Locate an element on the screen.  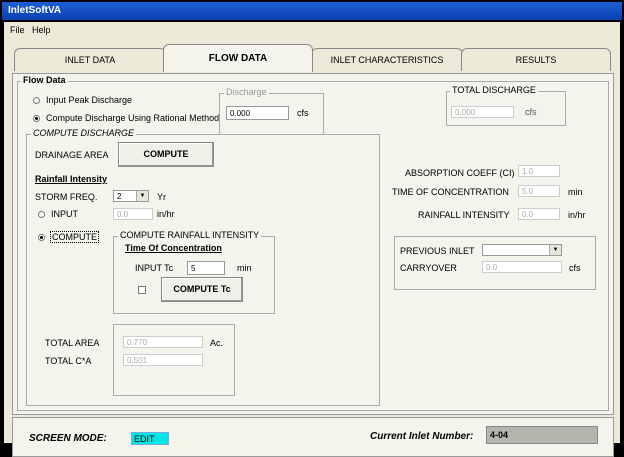
flow-data-title: Flow Data is located at coordinates (44, 80).